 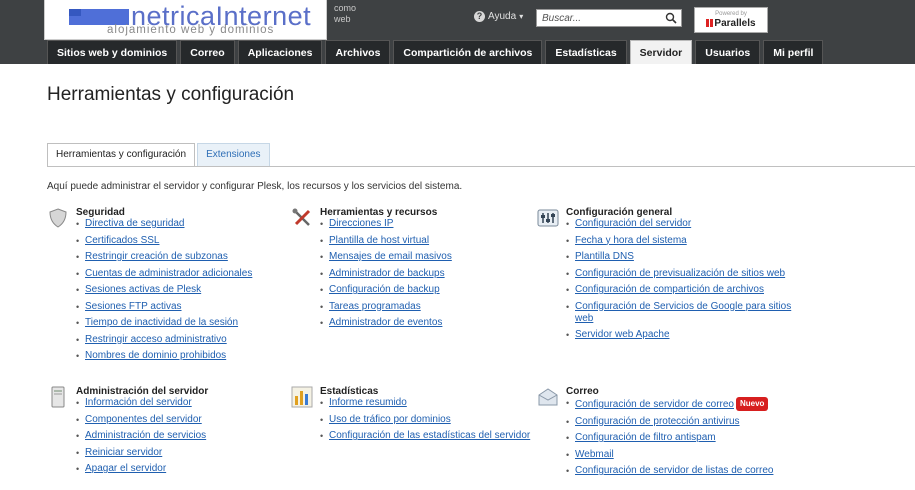 What do you see at coordinates (155, 355) in the screenshot?
I see `tool-link: Nombres de dominio prohibidos` at bounding box center [155, 355].